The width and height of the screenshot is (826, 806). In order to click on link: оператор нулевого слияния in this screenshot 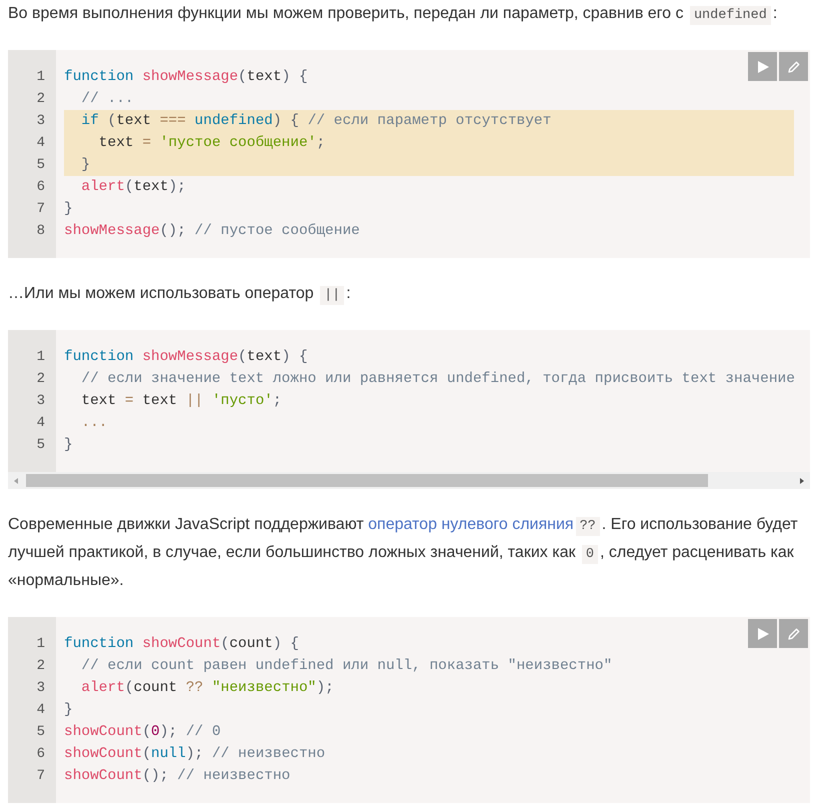, I will do `click(471, 524)`.